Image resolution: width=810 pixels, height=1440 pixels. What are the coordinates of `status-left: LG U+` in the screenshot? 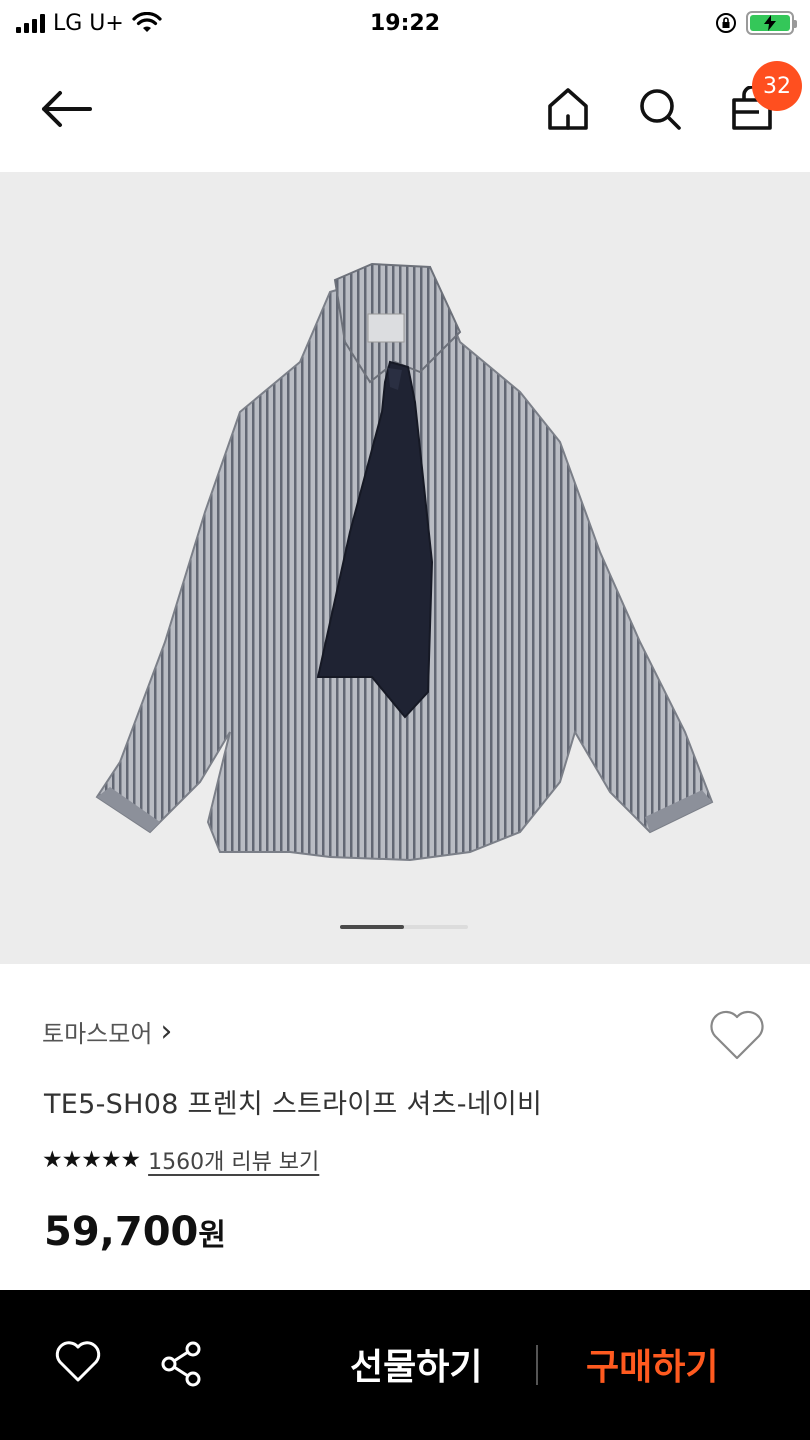 It's located at (89, 23).